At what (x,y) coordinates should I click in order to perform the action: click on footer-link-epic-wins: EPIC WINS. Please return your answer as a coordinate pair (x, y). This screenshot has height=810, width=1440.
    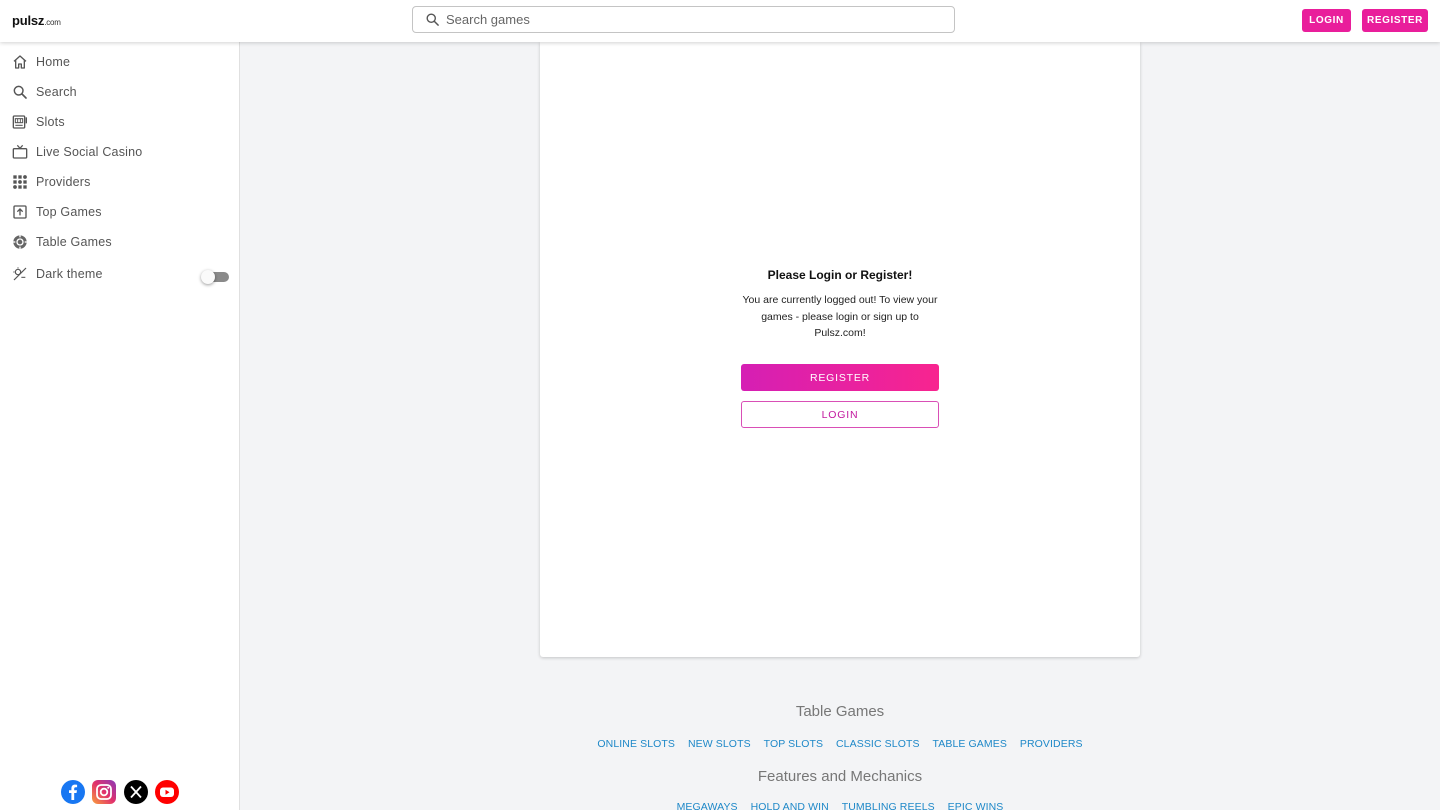
    Looking at the image, I should click on (976, 805).